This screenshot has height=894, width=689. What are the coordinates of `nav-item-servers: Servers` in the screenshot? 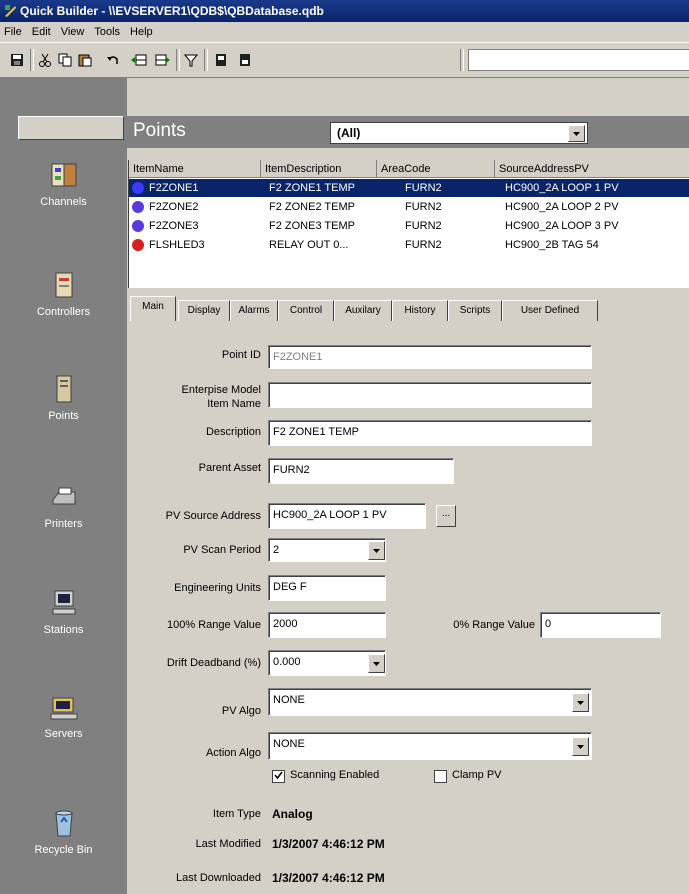 It's located at (63, 716).